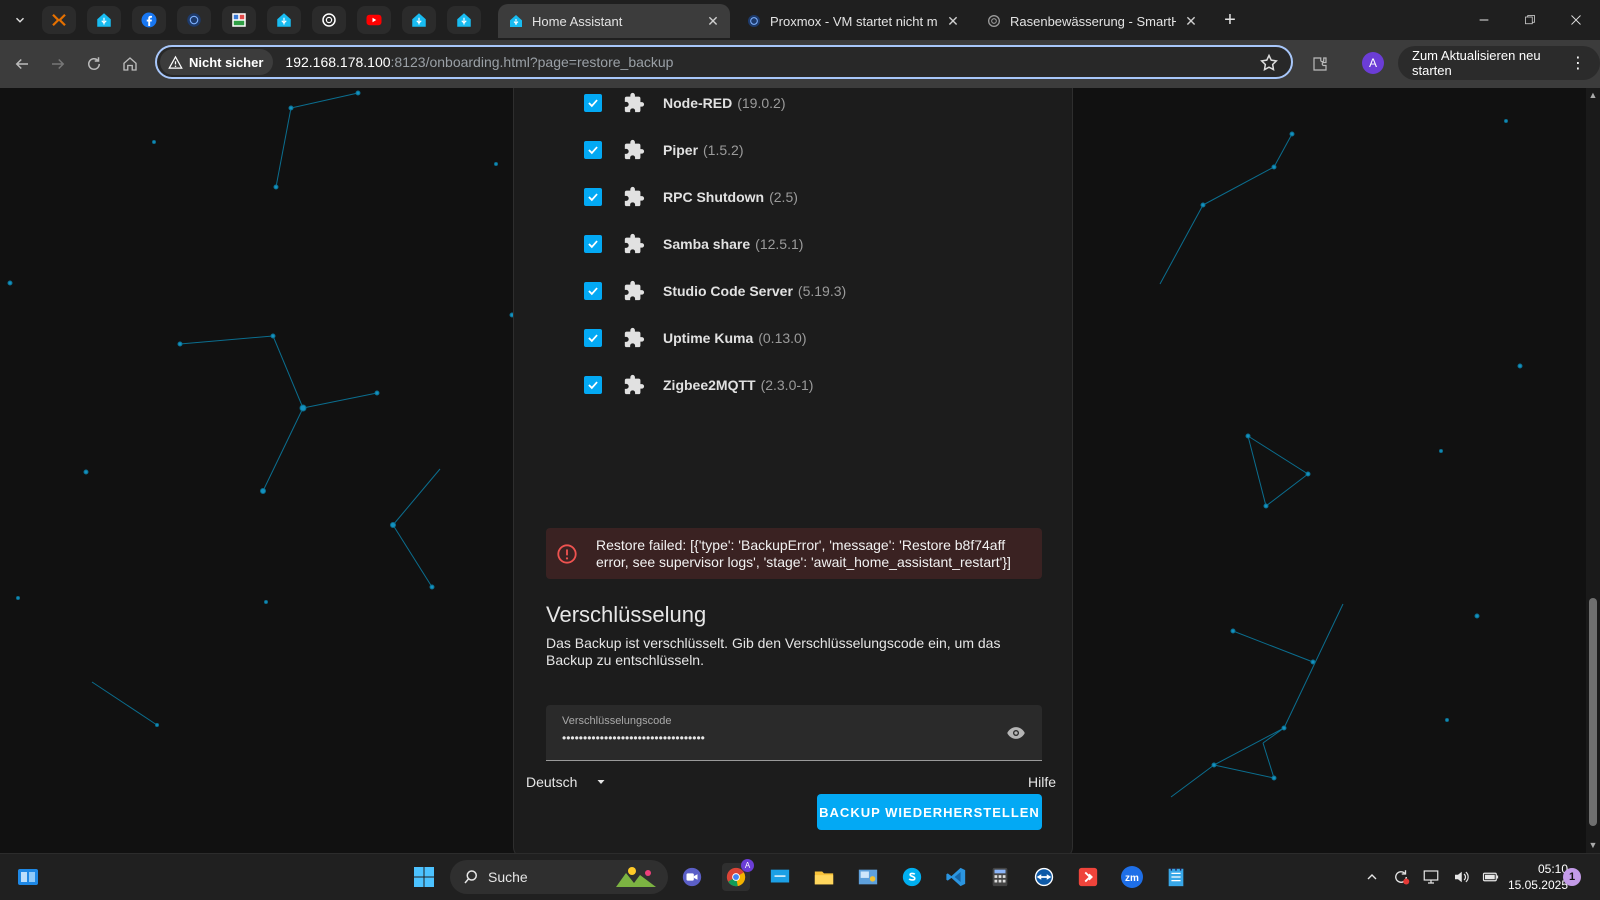 The image size is (1600, 900). What do you see at coordinates (1042, 782) in the screenshot?
I see `help-link: Hilfe` at bounding box center [1042, 782].